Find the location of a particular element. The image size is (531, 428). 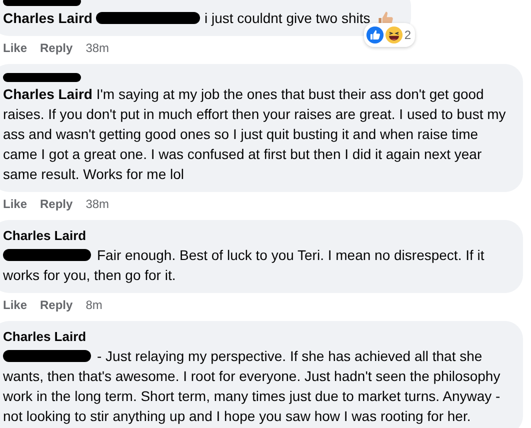

reaction-count: 2 is located at coordinates (407, 35).